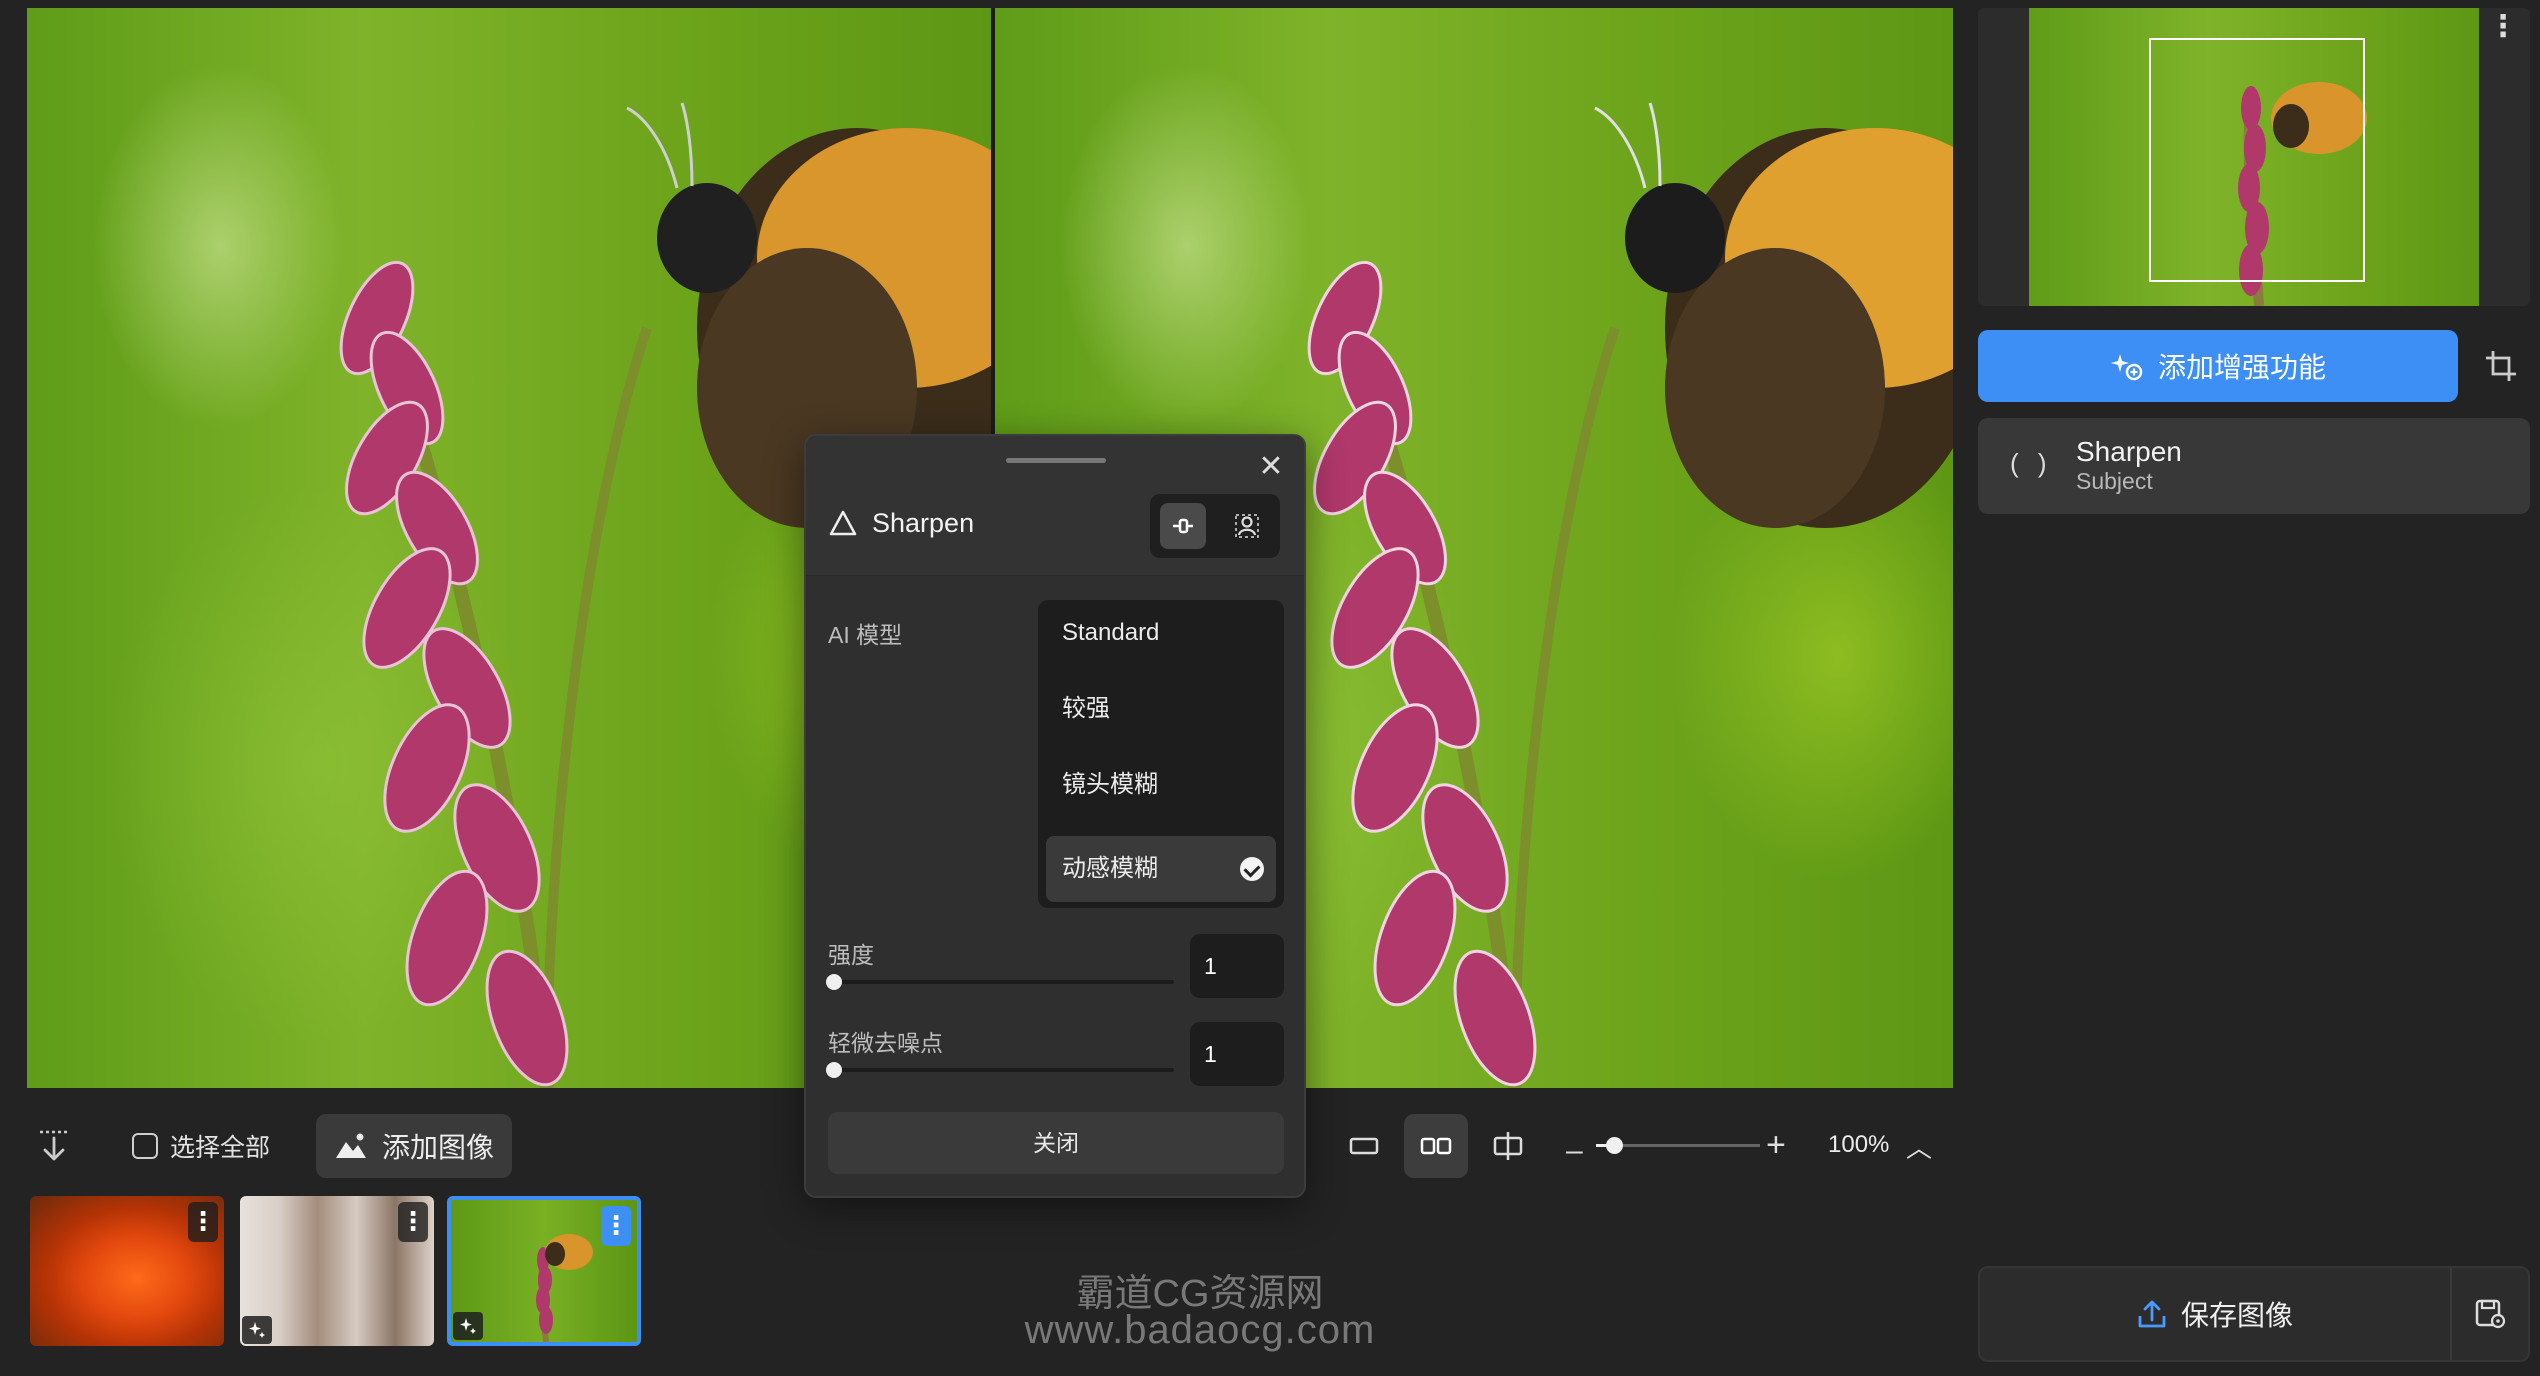  Describe the element at coordinates (2031, 463) in the screenshot. I see `loading-spinner-icon: ( )` at that location.